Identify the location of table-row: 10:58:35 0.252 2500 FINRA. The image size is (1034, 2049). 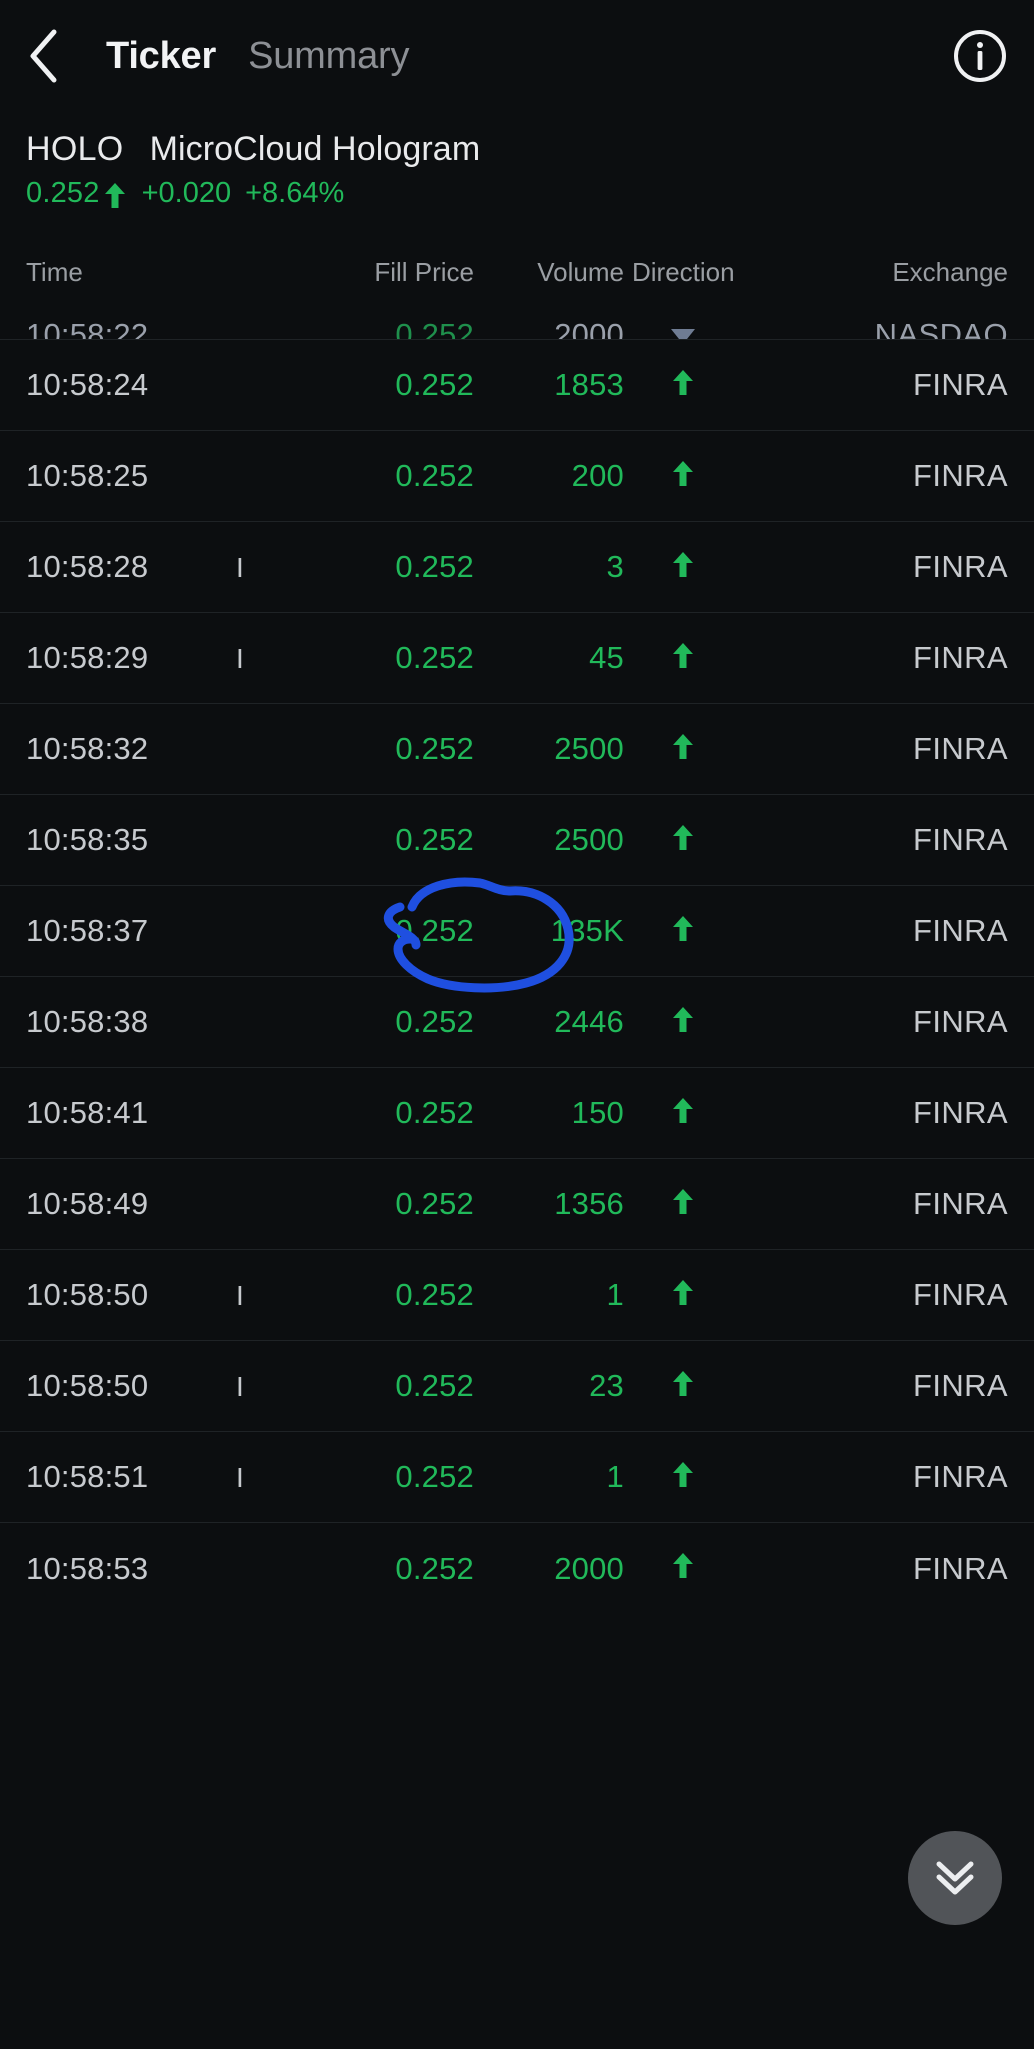
(517, 840).